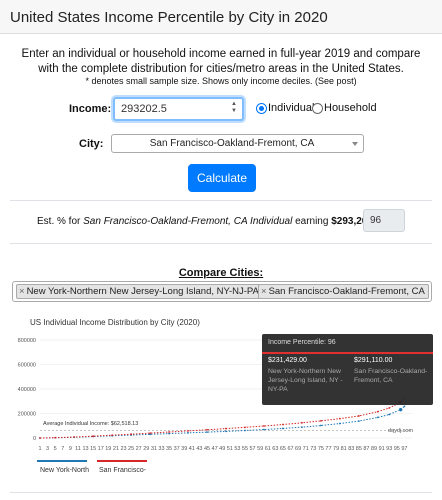  What do you see at coordinates (343, 291) in the screenshot?
I see `city-tag: × San Francisco-Oakland-Fremont, CA` at bounding box center [343, 291].